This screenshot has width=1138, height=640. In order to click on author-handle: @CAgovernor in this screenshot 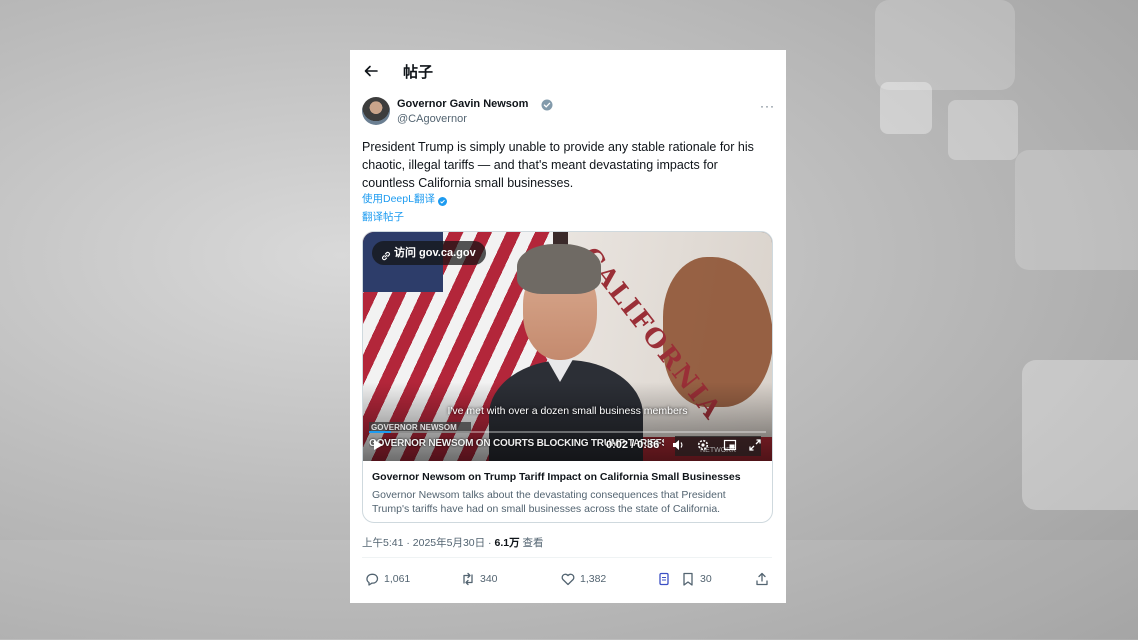, I will do `click(432, 119)`.